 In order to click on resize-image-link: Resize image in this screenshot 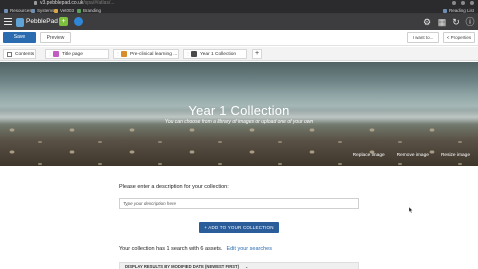, I will do `click(455, 155)`.